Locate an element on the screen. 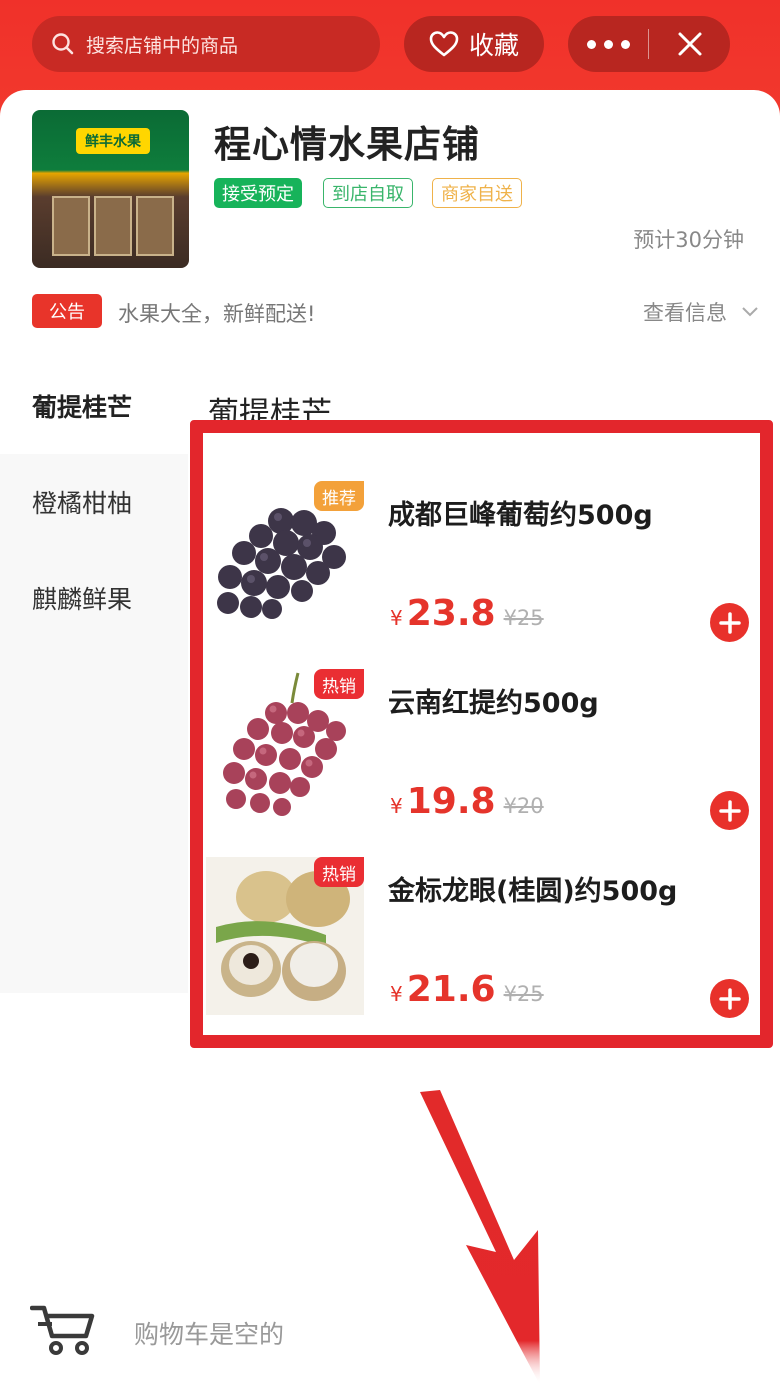 The height and width of the screenshot is (1385, 780). mini-program-capsule is located at coordinates (649, 44).